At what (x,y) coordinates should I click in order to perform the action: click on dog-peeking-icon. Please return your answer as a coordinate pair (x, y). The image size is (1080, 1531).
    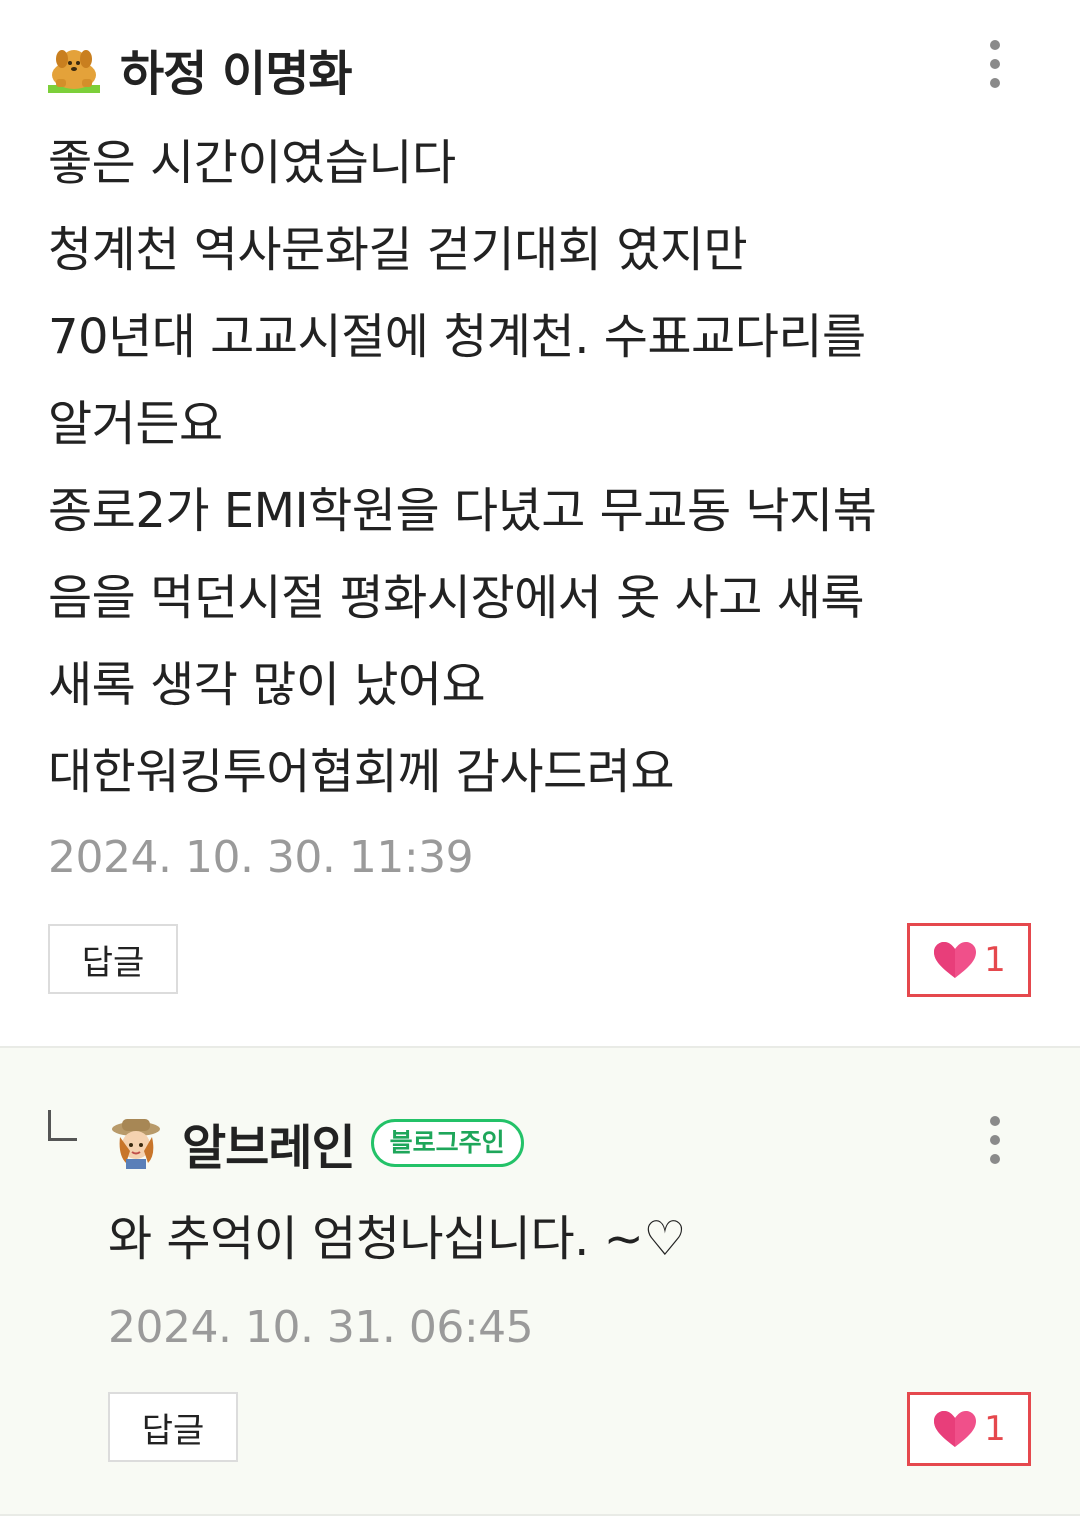
    Looking at the image, I should click on (74, 69).